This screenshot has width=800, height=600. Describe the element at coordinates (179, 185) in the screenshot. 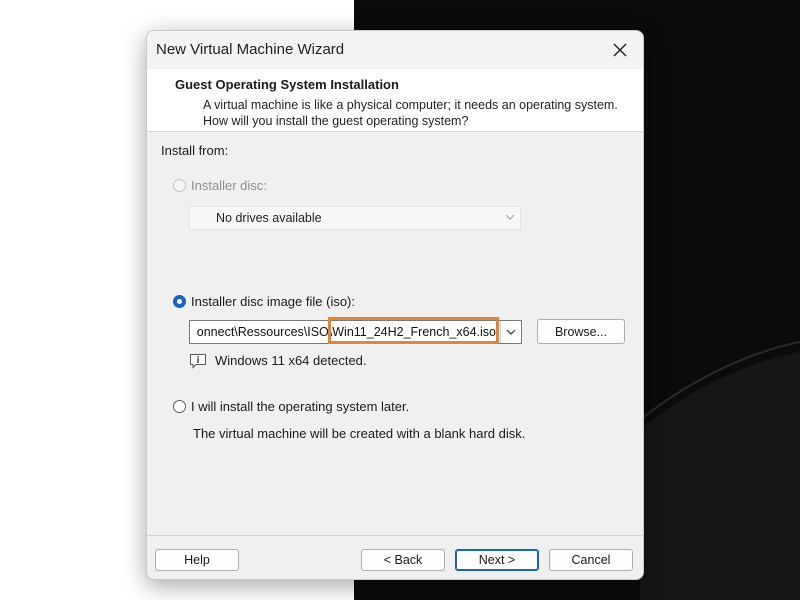

I see `radio-installer-disc` at that location.